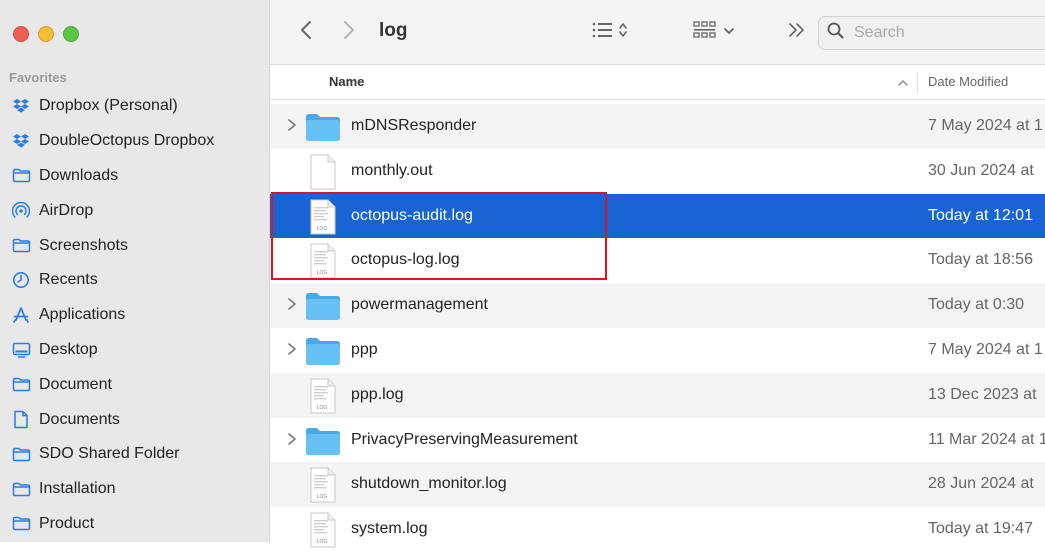 This screenshot has width=1045, height=552. Describe the element at coordinates (135, 106) in the screenshot. I see `sidebar-item-dropbox-personal: Dropbox (Personal)` at that location.